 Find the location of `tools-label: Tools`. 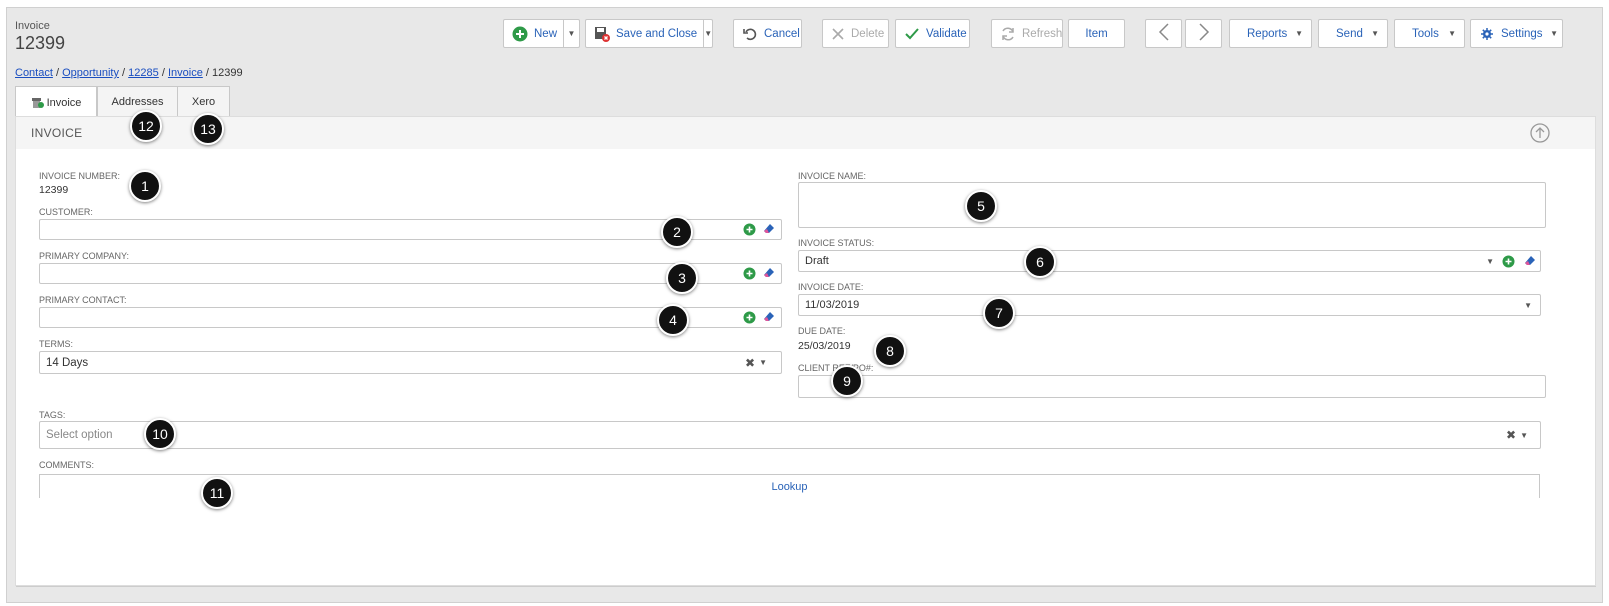

tools-label: Tools is located at coordinates (1425, 33).